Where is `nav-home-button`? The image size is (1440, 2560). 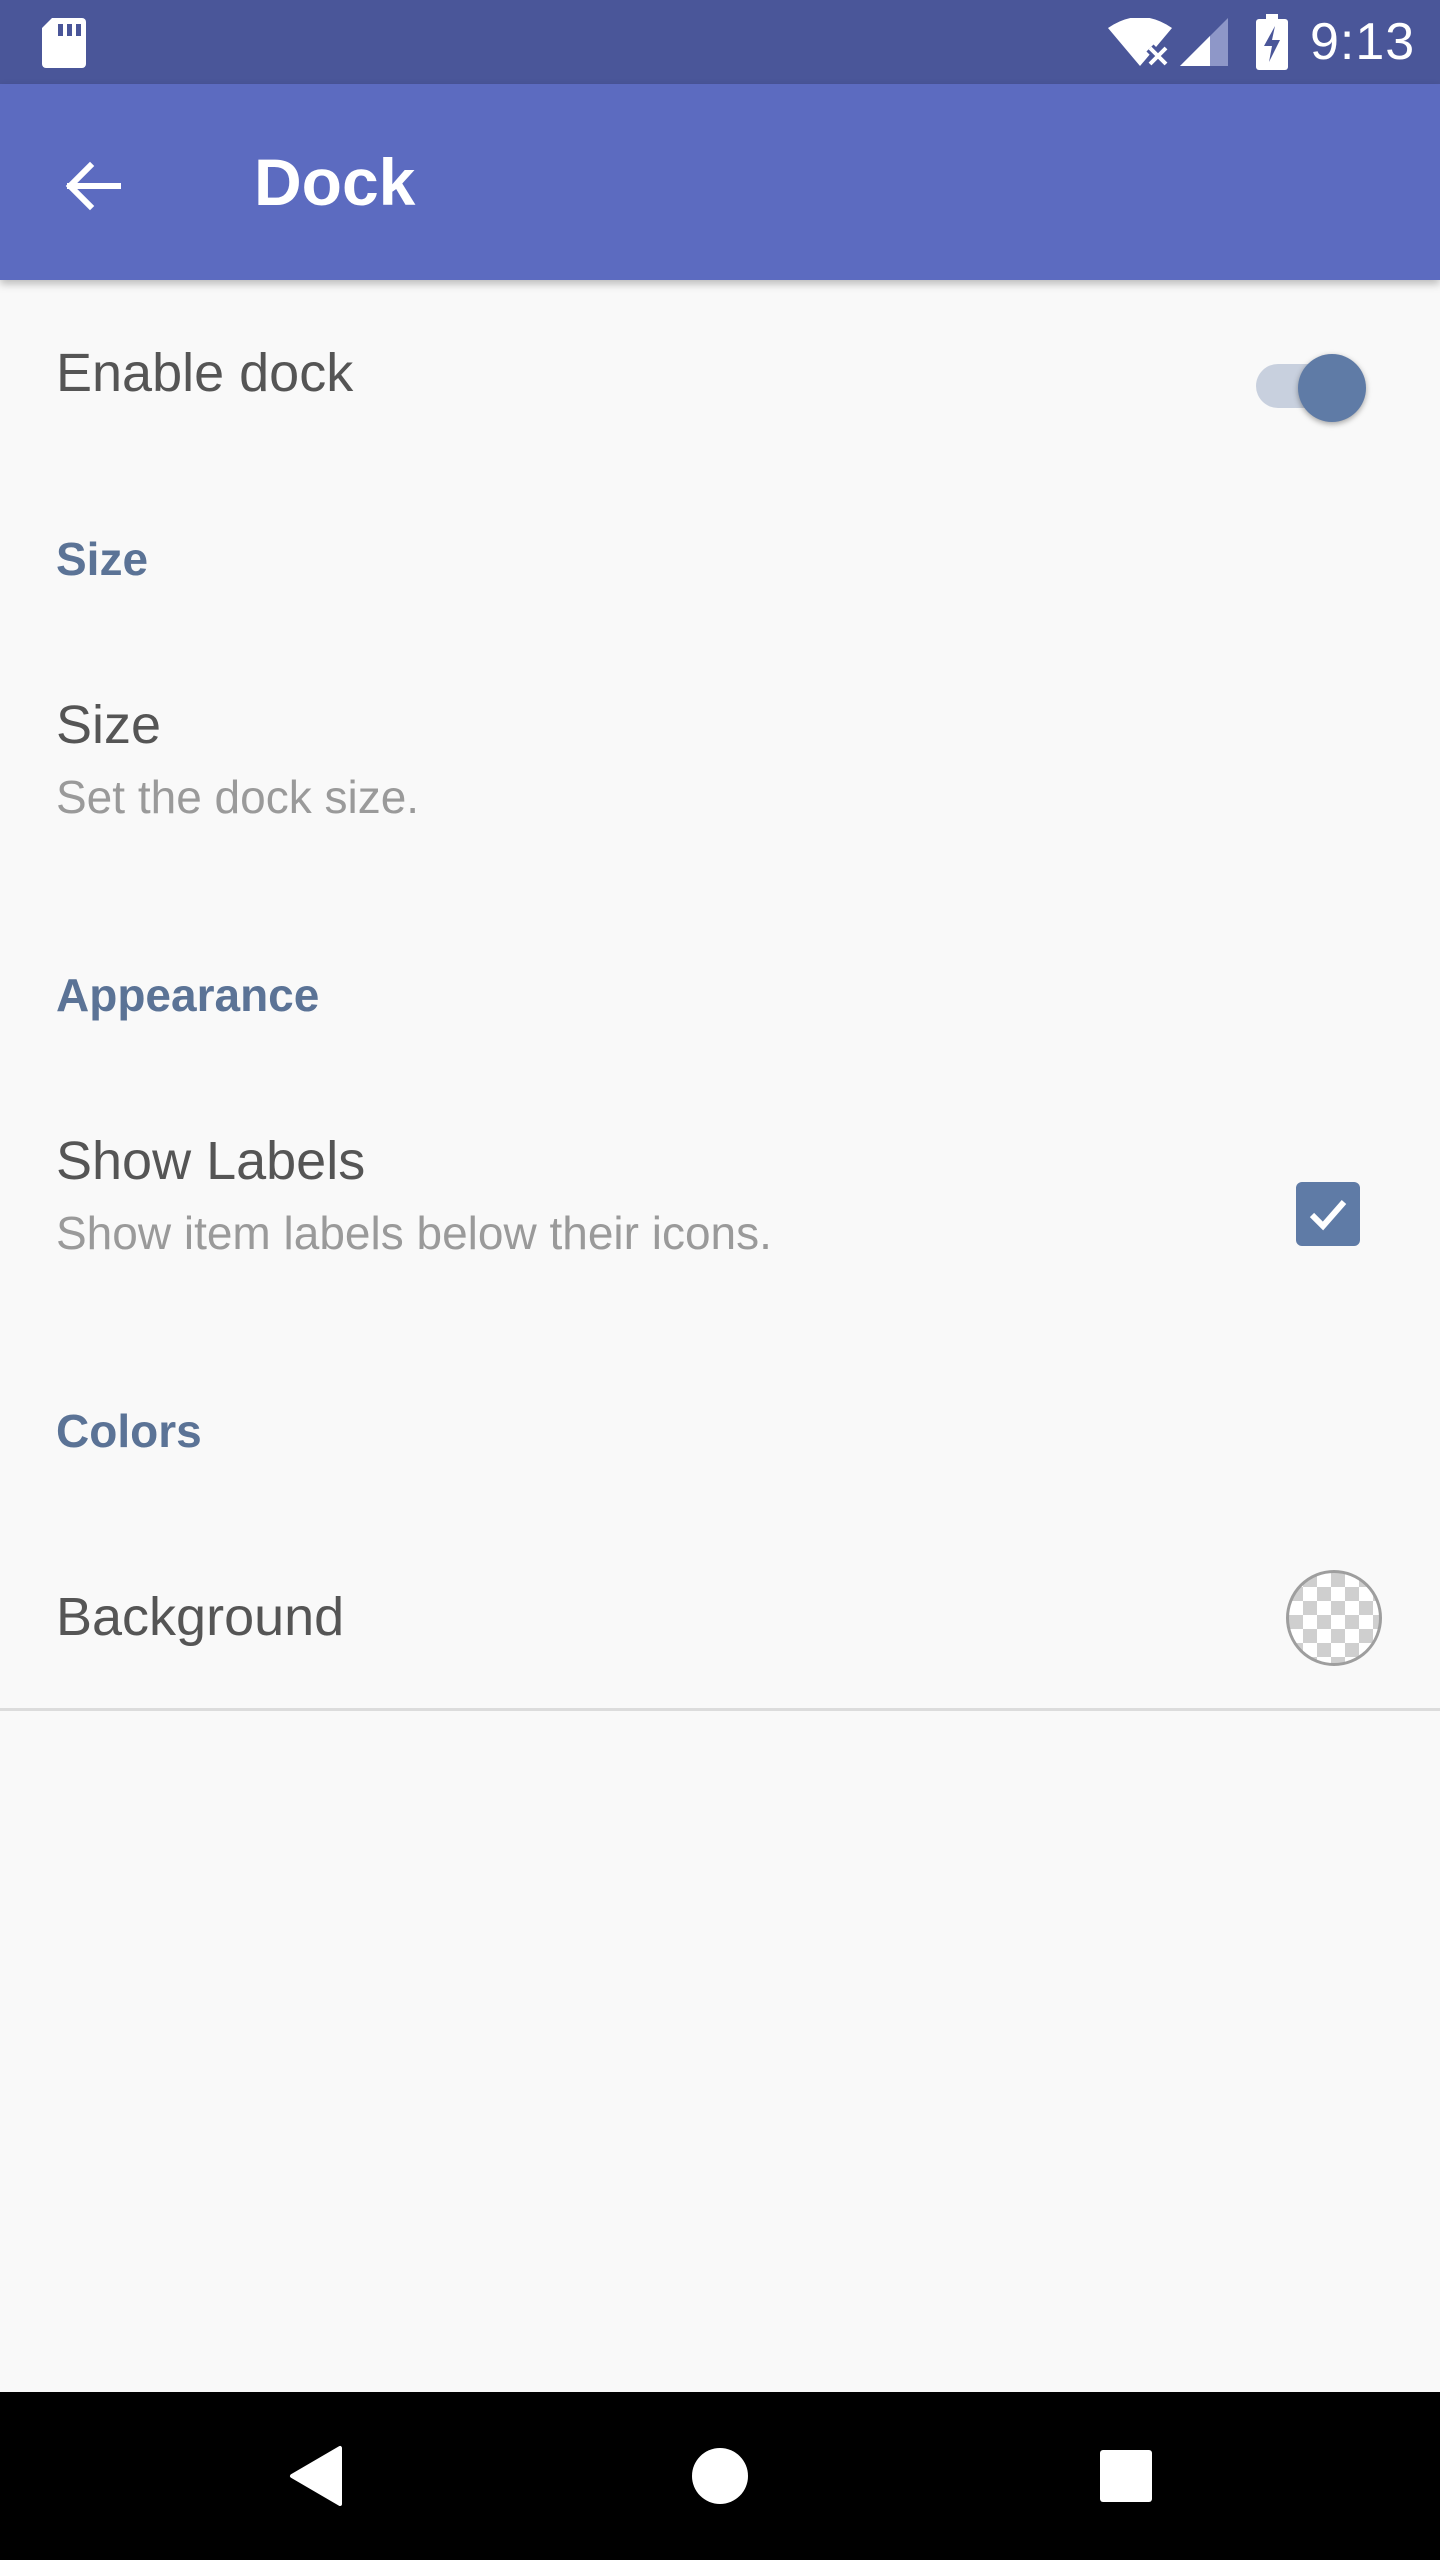
nav-home-button is located at coordinates (720, 2476).